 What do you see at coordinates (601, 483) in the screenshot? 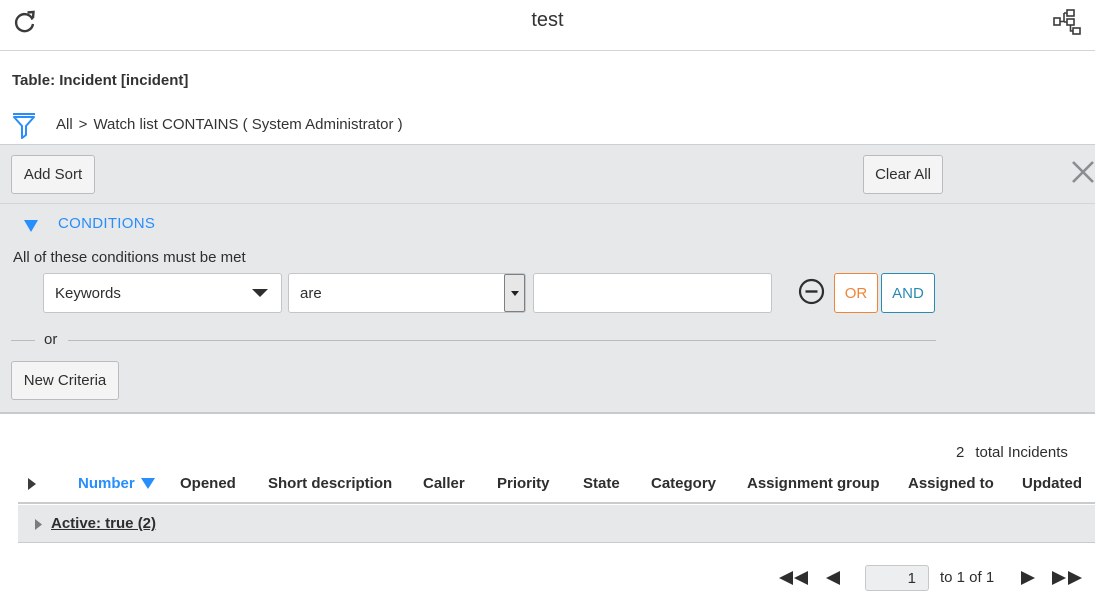
I see `column-header-state: State` at bounding box center [601, 483].